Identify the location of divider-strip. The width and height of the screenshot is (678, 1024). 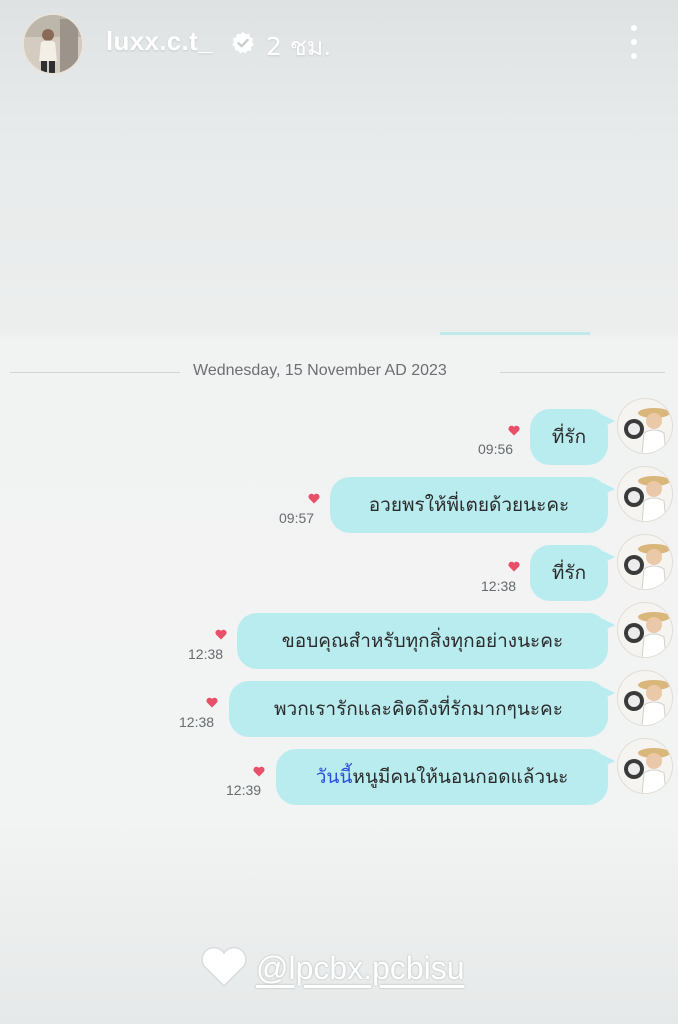
(515, 333).